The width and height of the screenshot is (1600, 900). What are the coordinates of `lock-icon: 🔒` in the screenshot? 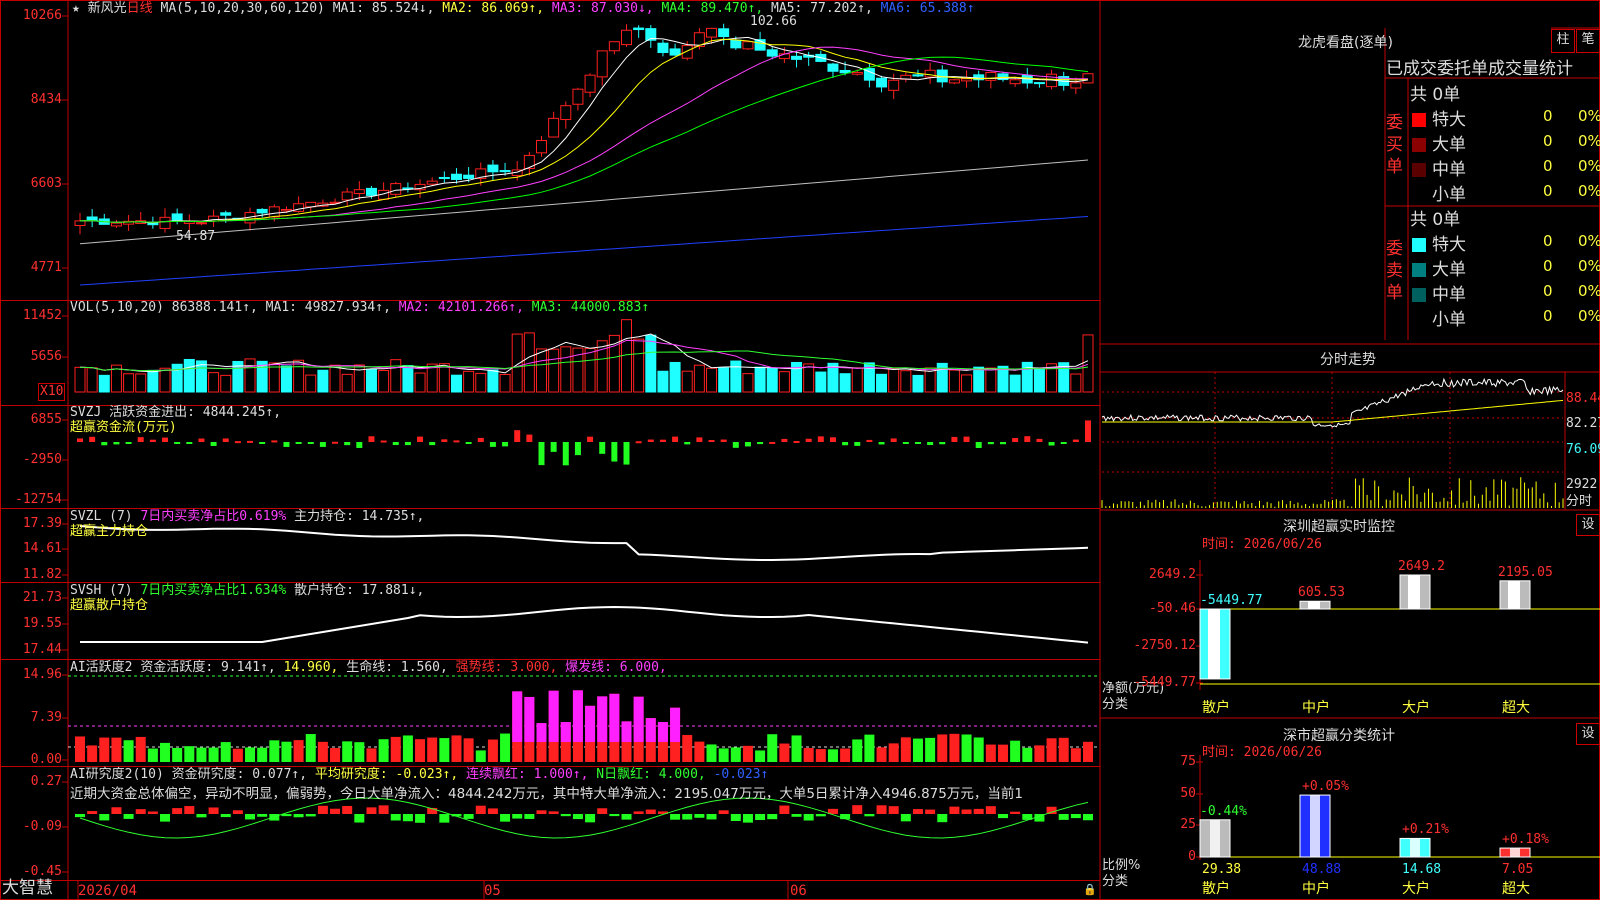 It's located at (1090, 890).